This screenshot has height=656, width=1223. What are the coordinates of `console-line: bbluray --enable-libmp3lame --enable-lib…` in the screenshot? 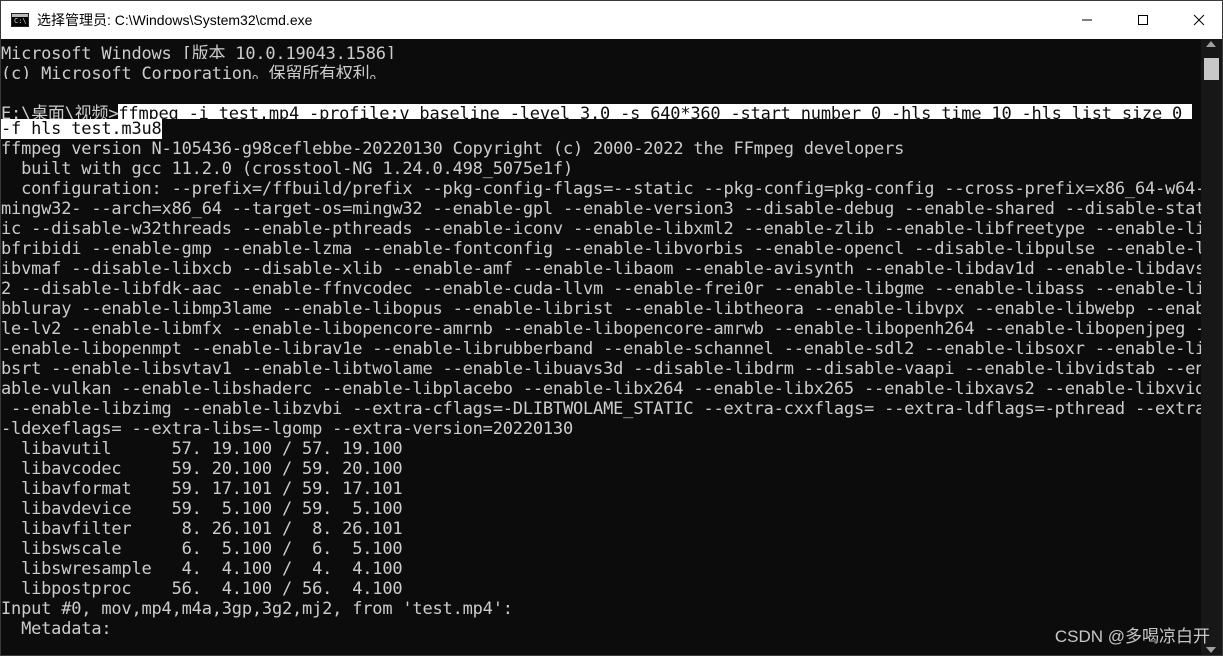 It's located at (602, 309).